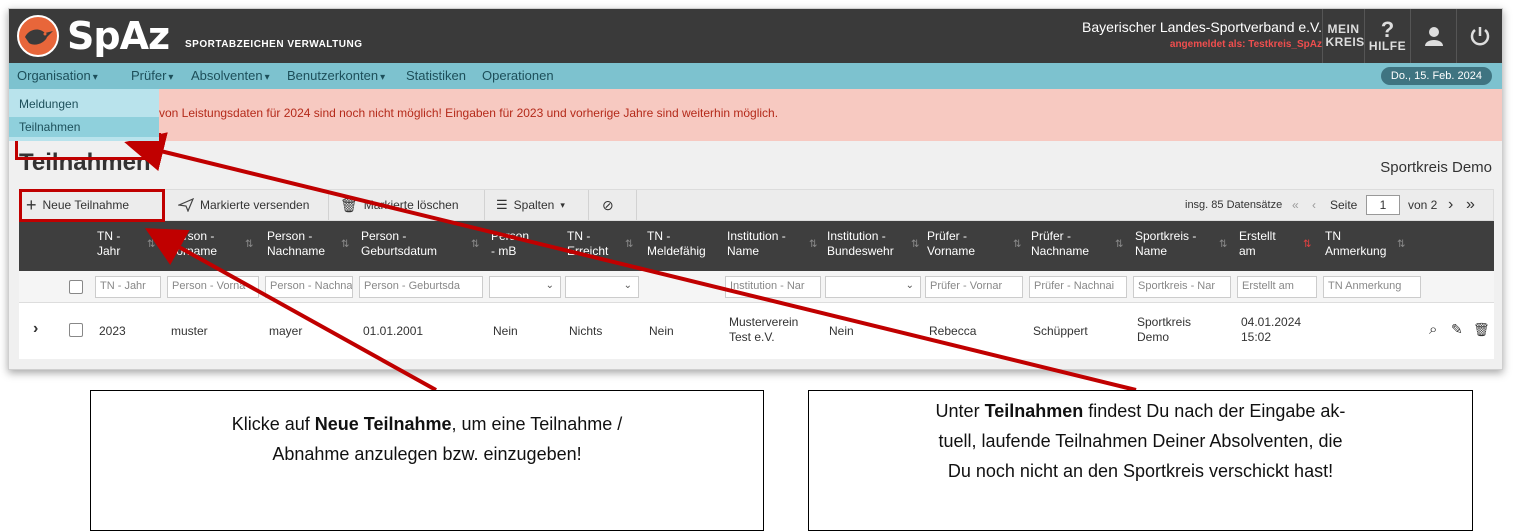 This screenshot has width=1515, height=531. Describe the element at coordinates (1214, 411) in the screenshot. I see `callout-right-text-2: findest Du nach der Eingabe ak-` at that location.